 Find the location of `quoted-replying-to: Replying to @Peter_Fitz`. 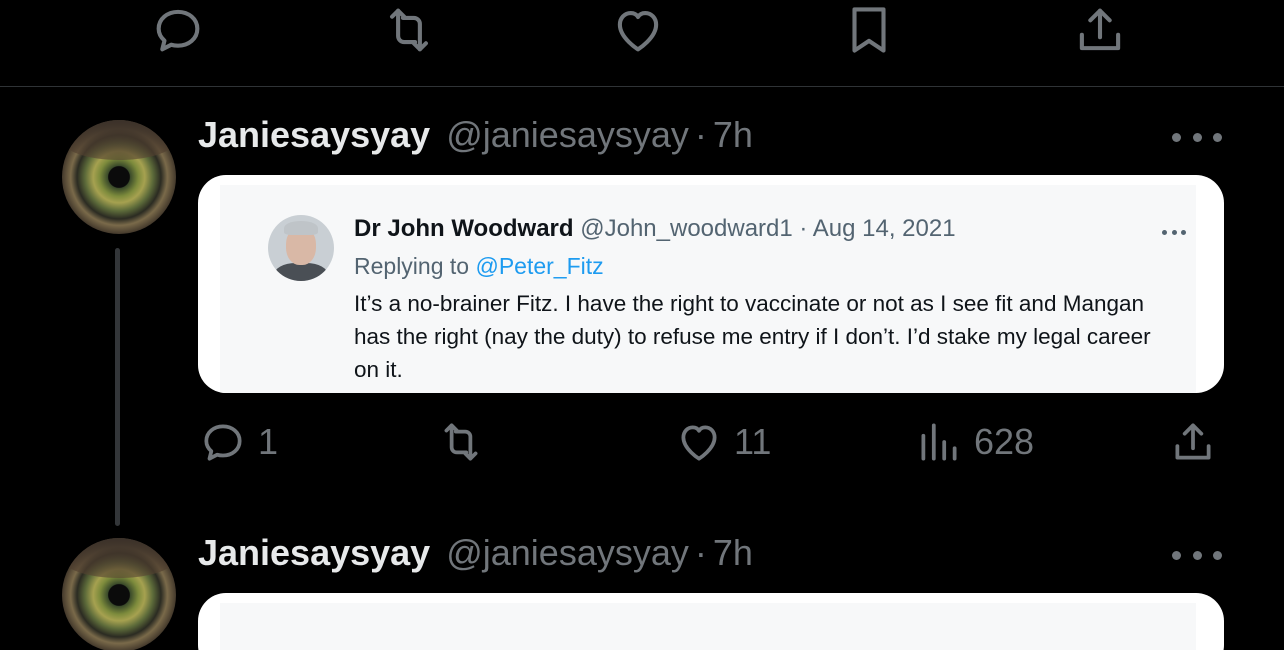

quoted-replying-to: Replying to @Peter_Fitz is located at coordinates (479, 266).